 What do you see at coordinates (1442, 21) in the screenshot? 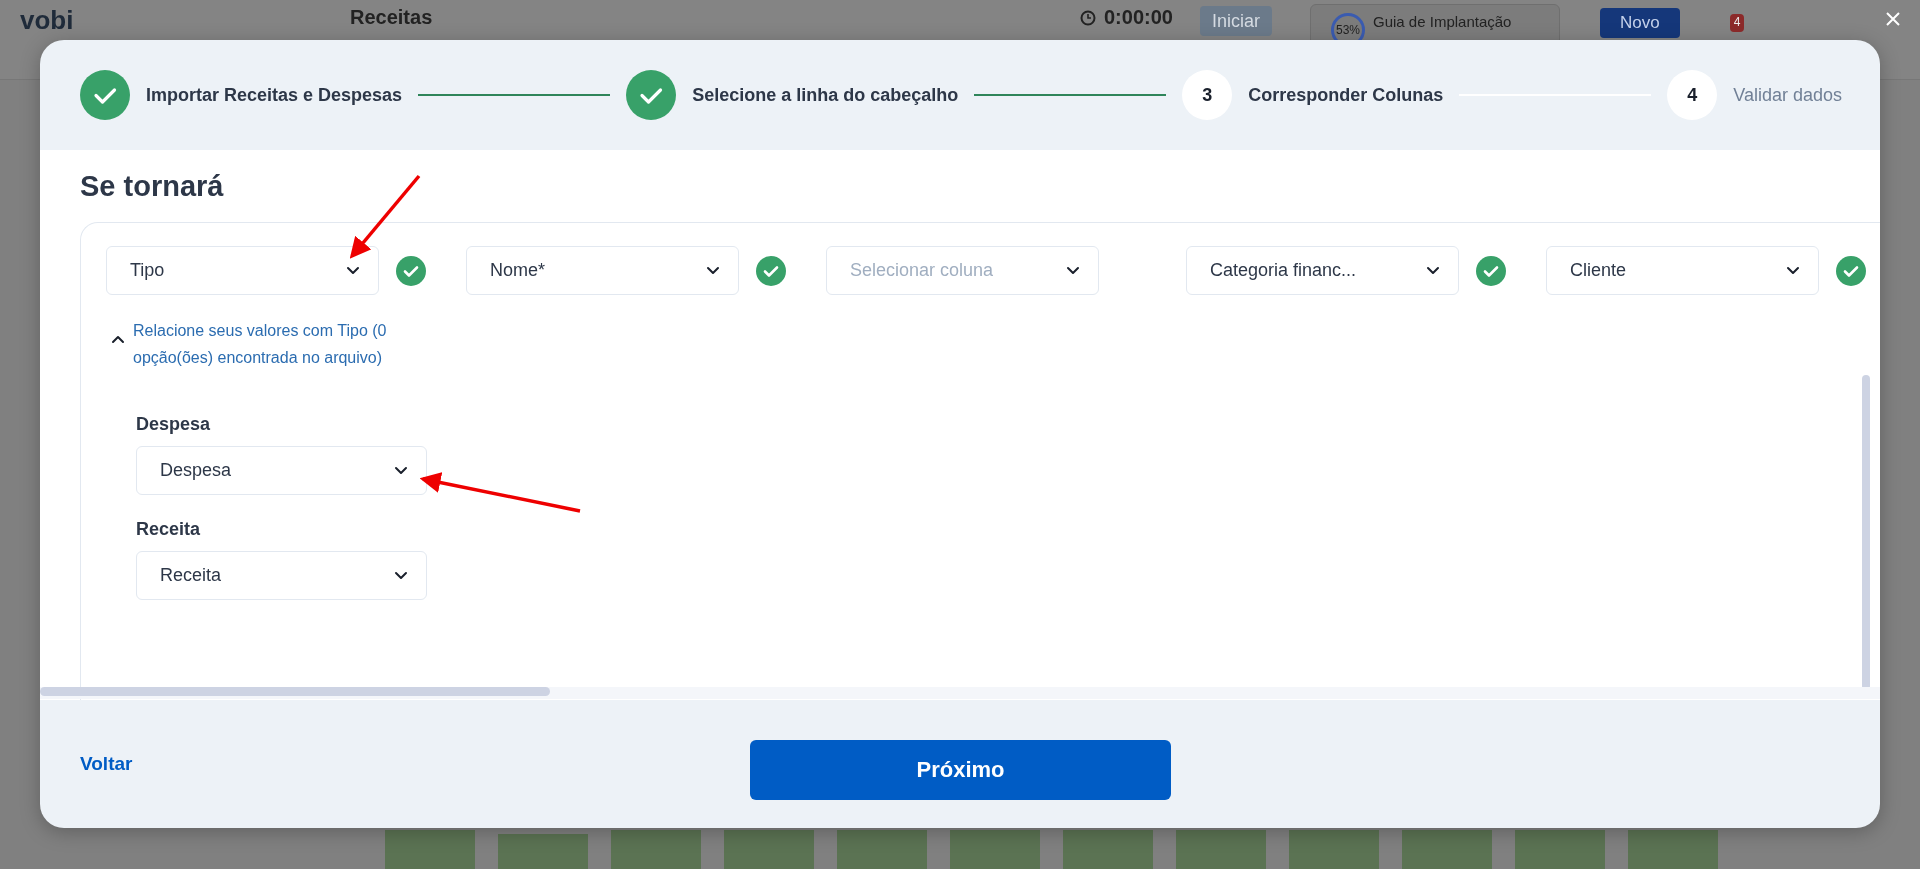
I see `guide-label: Guia de Implantação` at bounding box center [1442, 21].